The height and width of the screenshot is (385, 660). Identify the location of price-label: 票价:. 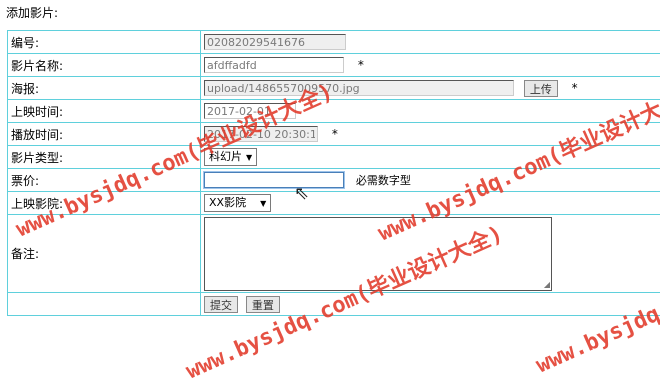
(104, 180).